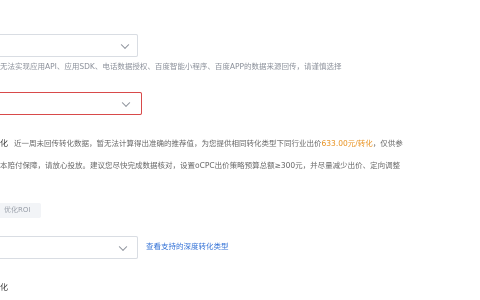 The width and height of the screenshot is (480, 300). I want to click on bid-recommendation-part1: 近一周未回传转化数据，暂无法计算得出准确的推荐值，, so click(108, 143).